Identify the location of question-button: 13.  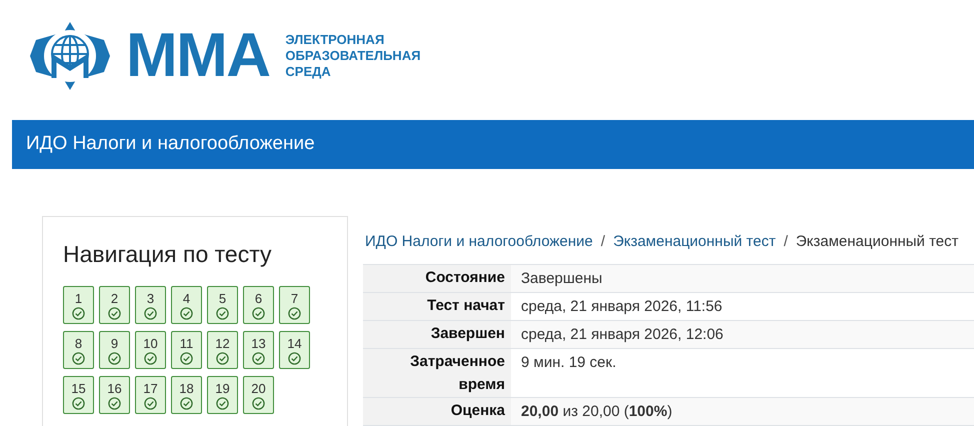
(258, 349).